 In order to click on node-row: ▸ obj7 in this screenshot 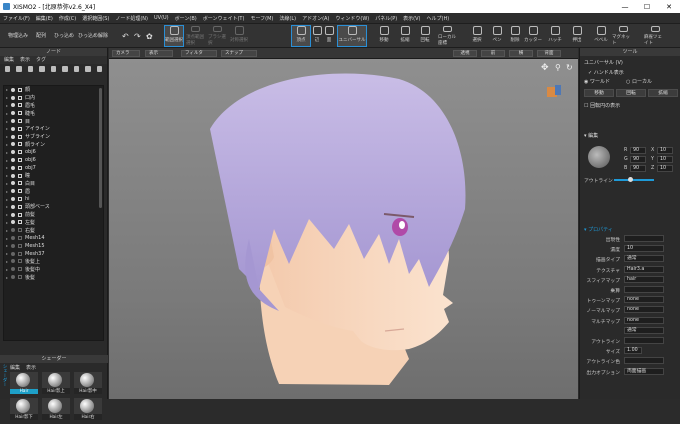, I will do `click(53, 168)`.